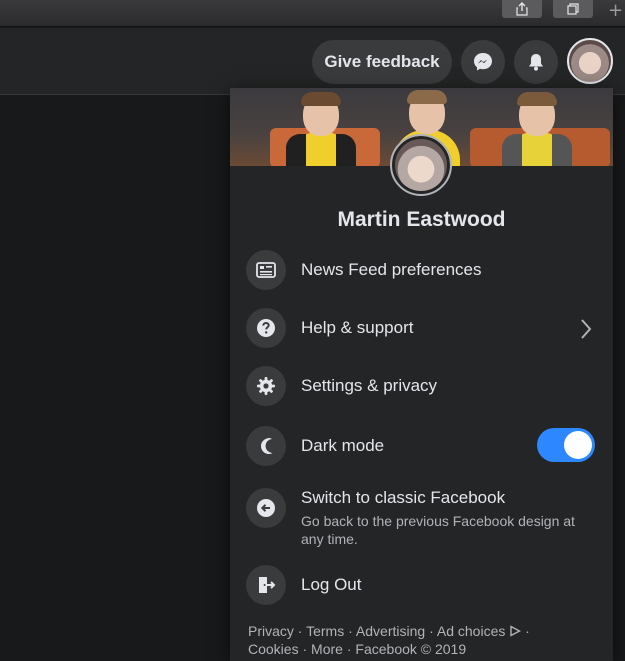  I want to click on logout-icon, so click(266, 585).